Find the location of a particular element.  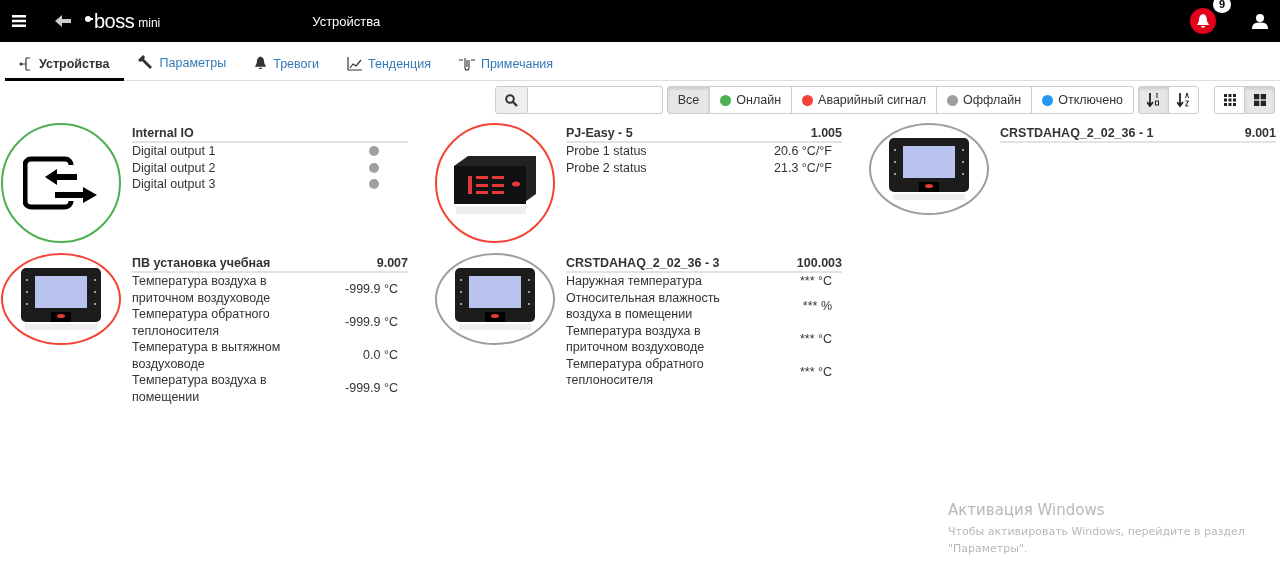

line-chart-icon is located at coordinates (355, 64).